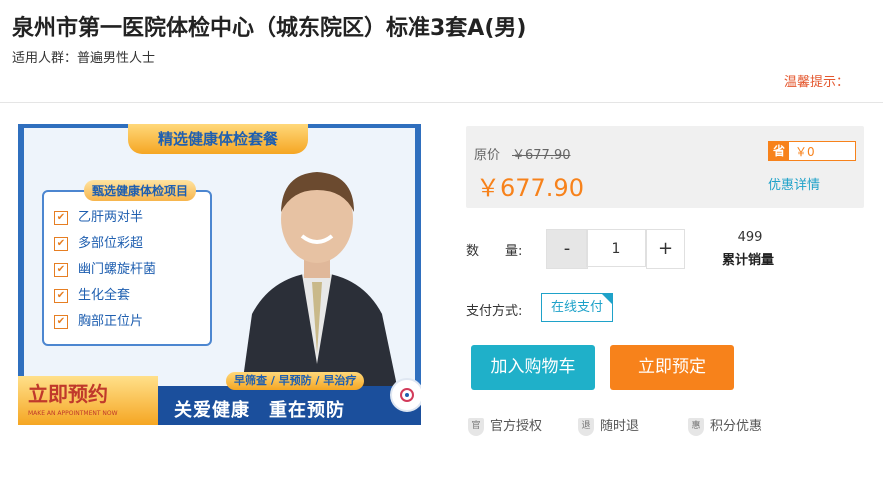  What do you see at coordinates (747, 260) in the screenshot?
I see `sales-label: 累计销量` at bounding box center [747, 260].